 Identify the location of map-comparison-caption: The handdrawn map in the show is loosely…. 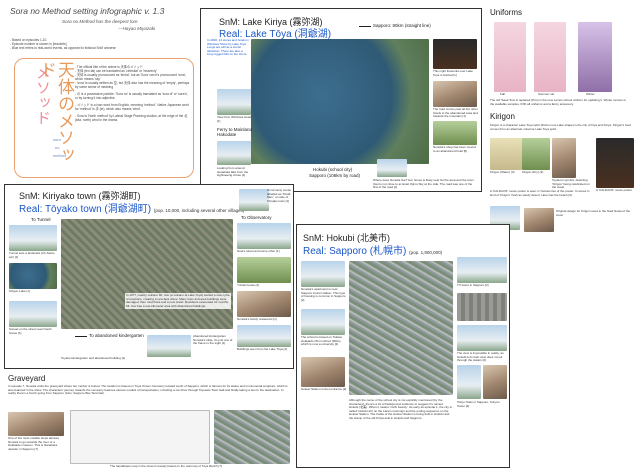
(166, 466).